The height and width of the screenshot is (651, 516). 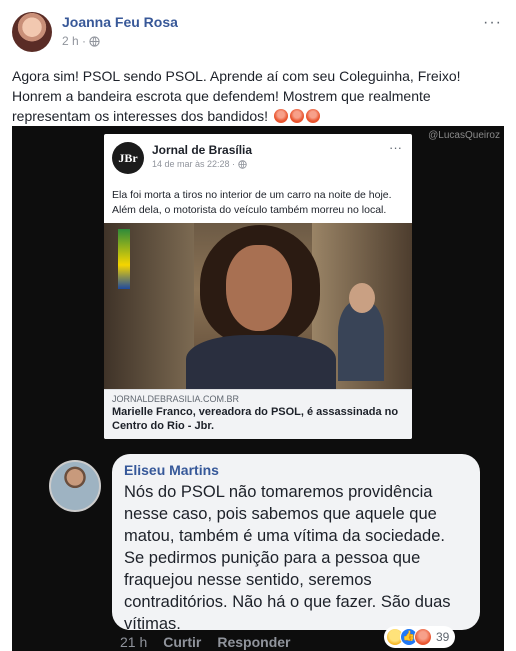 I want to click on post-time: 2 h ·, so click(x=74, y=41).